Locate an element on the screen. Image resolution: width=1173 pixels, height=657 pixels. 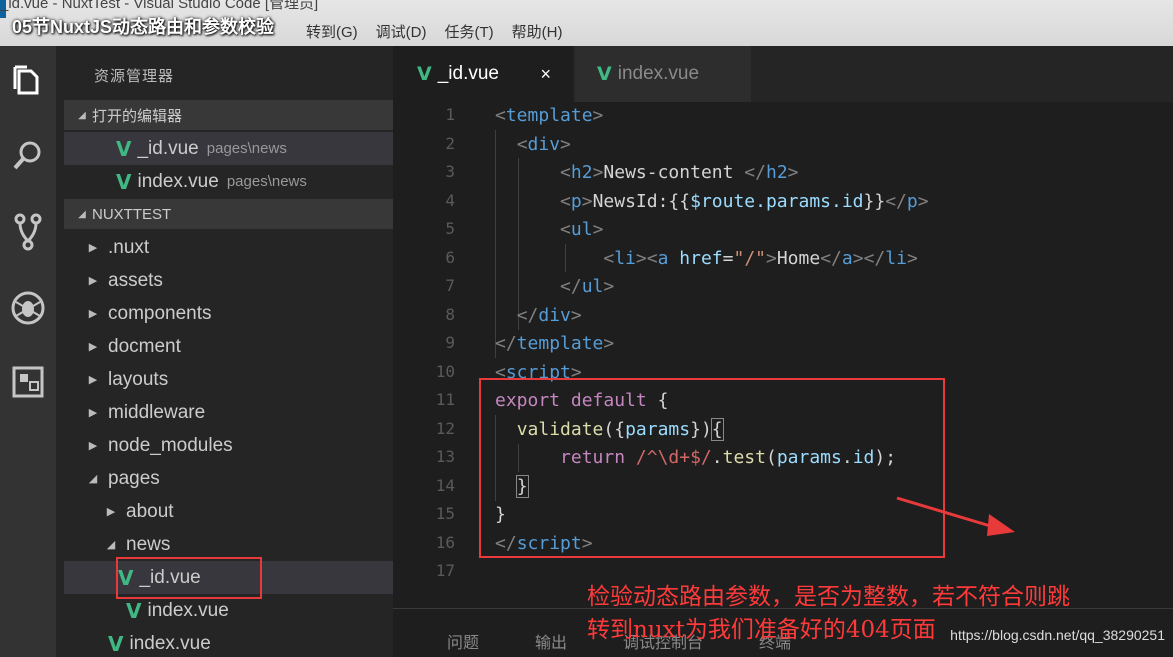
tab-output: 输出 is located at coordinates (551, 641).